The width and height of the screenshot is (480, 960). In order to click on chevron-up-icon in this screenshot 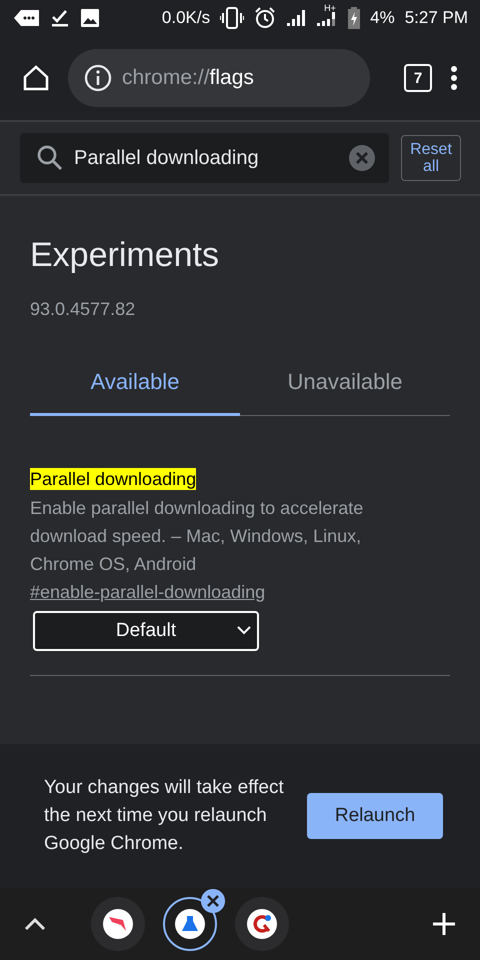, I will do `click(35, 924)`.